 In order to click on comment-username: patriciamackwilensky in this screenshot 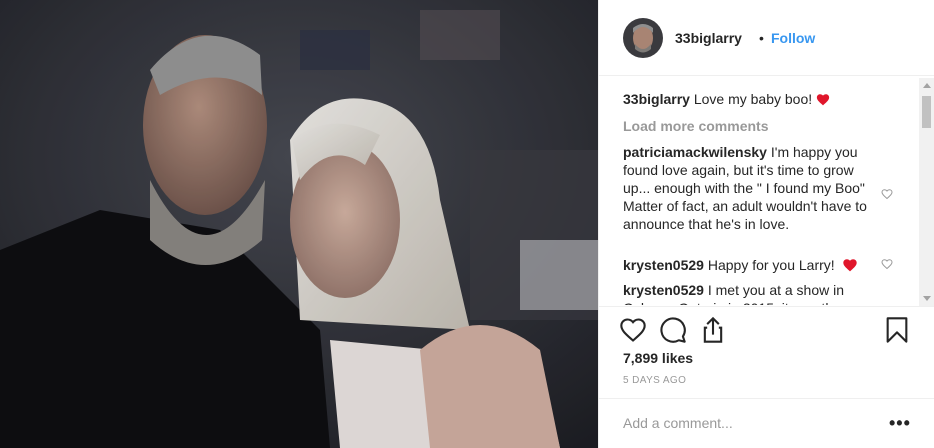, I will do `click(695, 152)`.